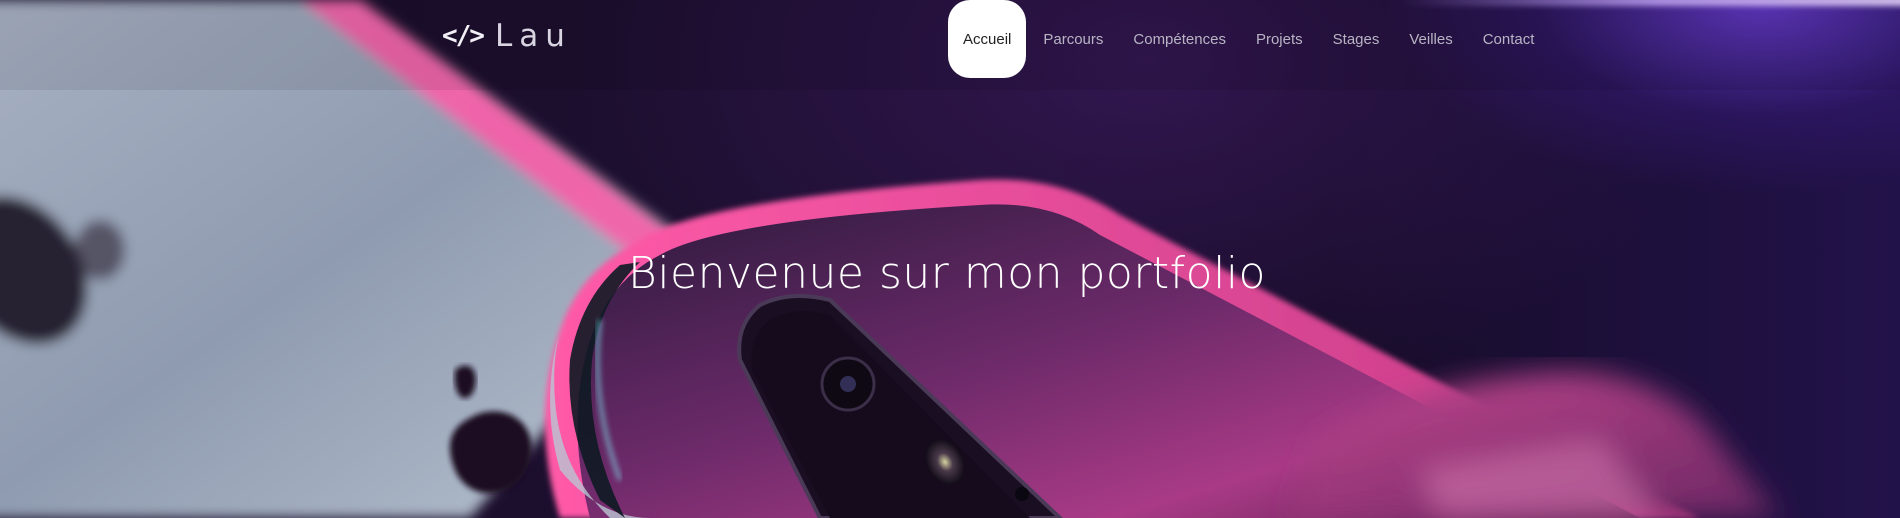 This screenshot has height=518, width=1900. What do you see at coordinates (463, 36) in the screenshot?
I see `code-brackets-icon: </>` at bounding box center [463, 36].